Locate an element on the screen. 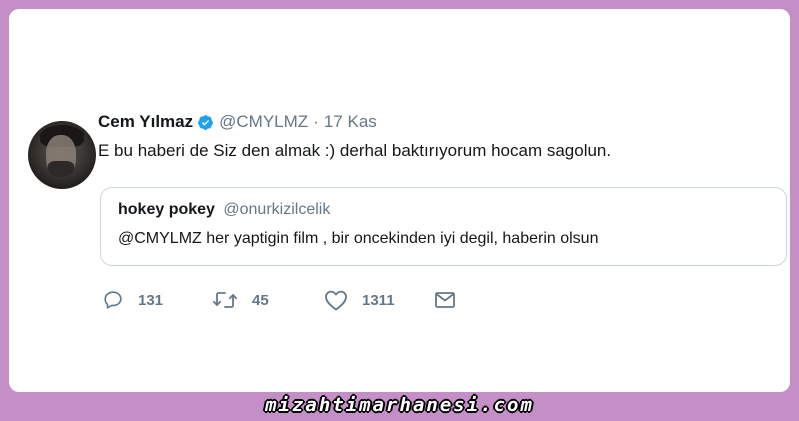  quoted-tweet-header: hokey pokey @onurkizilcelik is located at coordinates (224, 210).